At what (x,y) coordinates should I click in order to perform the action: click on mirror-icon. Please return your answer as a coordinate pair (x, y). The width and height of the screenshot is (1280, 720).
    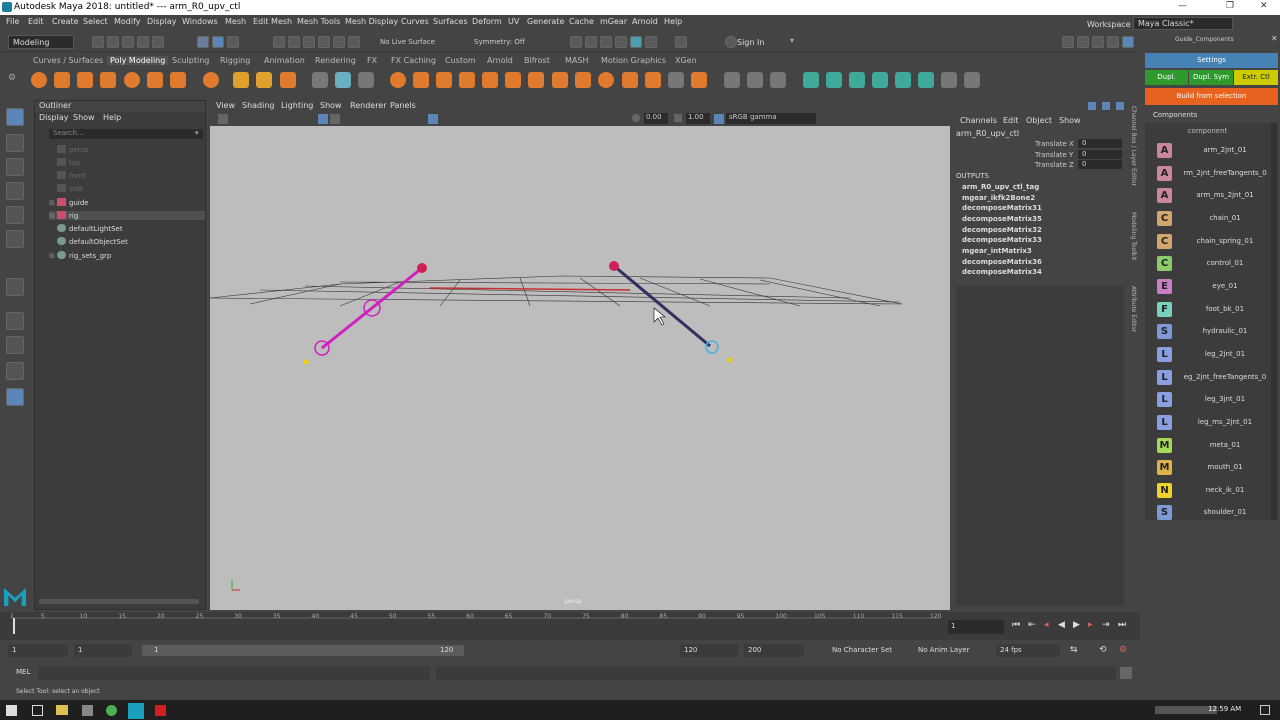
    Looking at the image, I should click on (320, 80).